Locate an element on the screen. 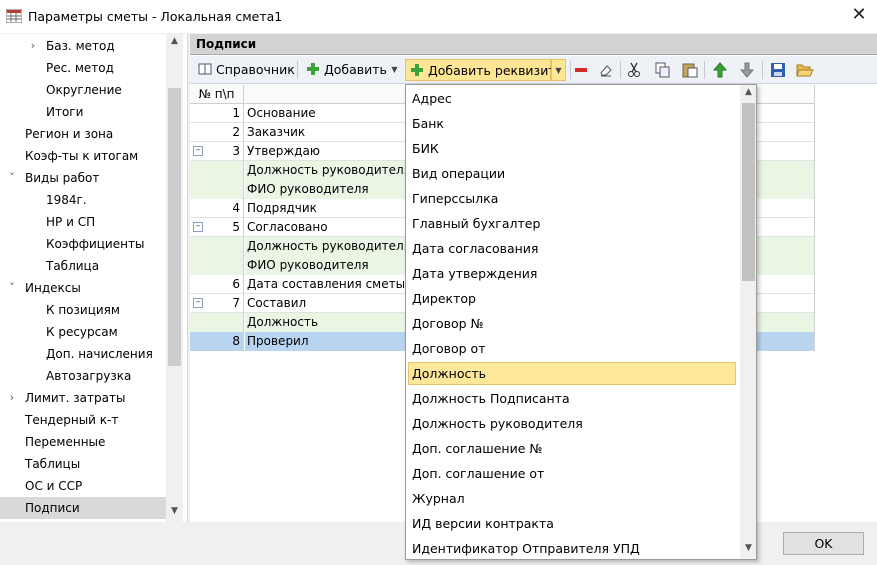 This screenshot has width=877, height=565. book-icon is located at coordinates (205, 69).